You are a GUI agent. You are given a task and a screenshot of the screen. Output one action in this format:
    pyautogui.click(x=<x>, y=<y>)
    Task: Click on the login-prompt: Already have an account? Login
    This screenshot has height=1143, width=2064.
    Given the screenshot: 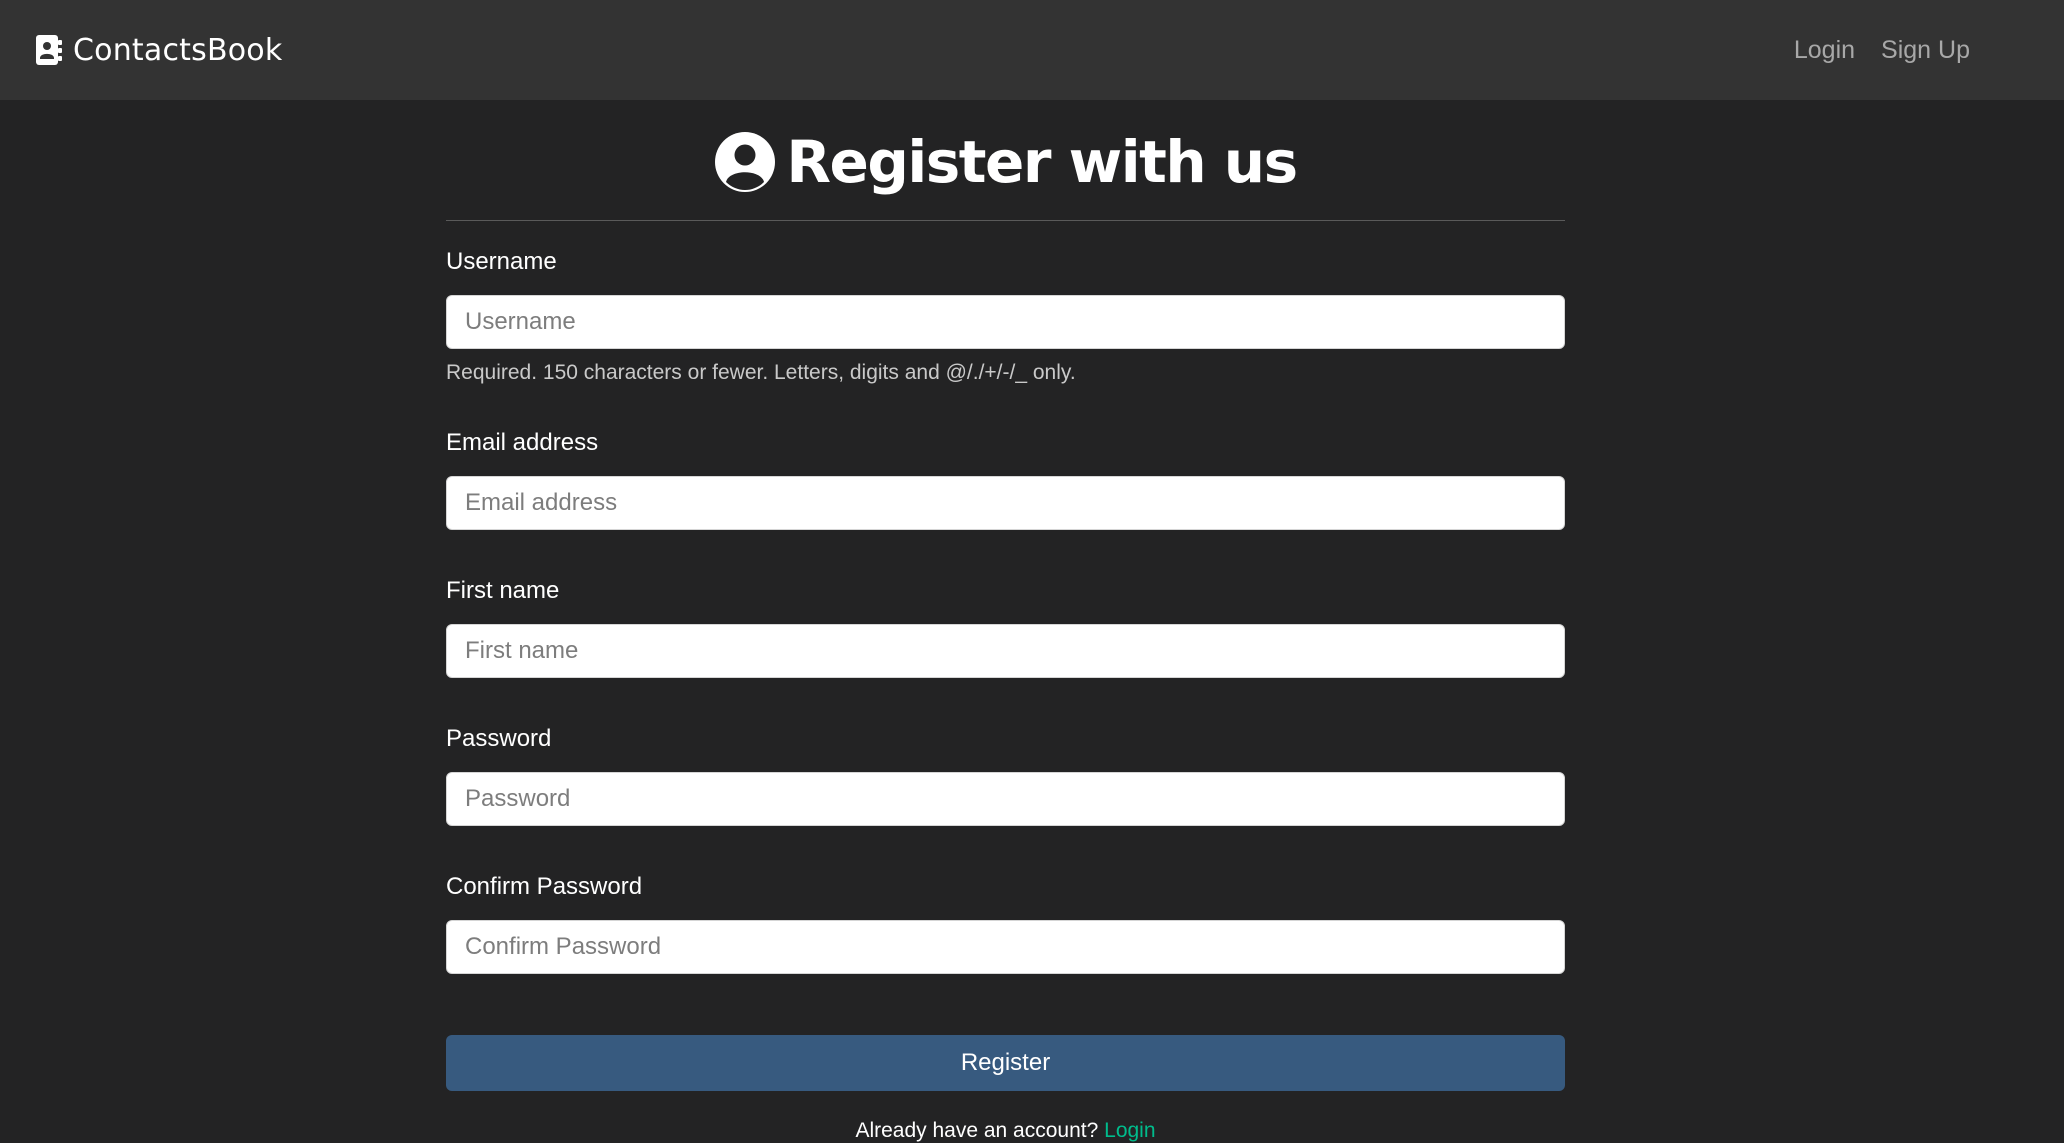 What is the action you would take?
    pyautogui.click(x=1005, y=1131)
    